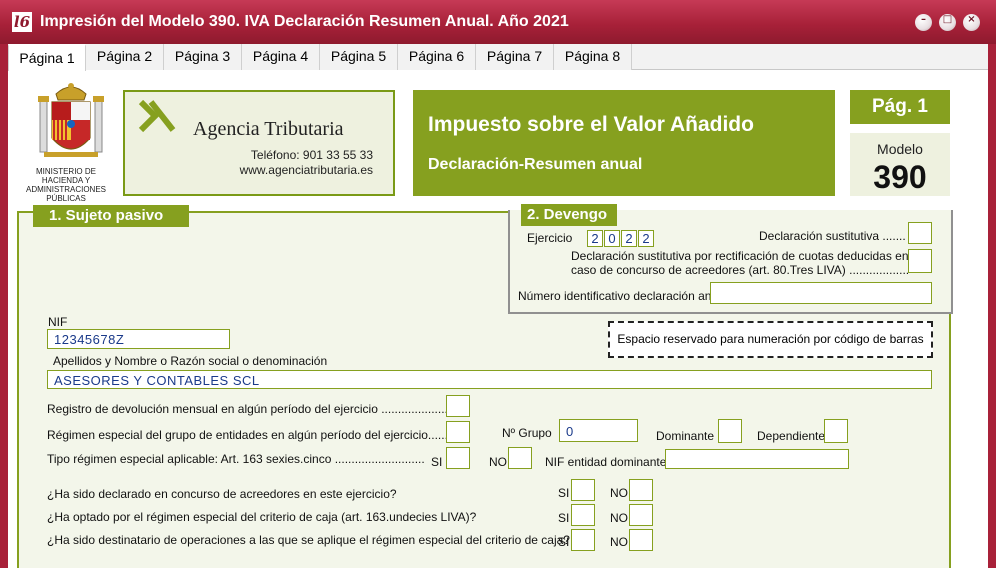  I want to click on nif-entidad-input, so click(757, 459).